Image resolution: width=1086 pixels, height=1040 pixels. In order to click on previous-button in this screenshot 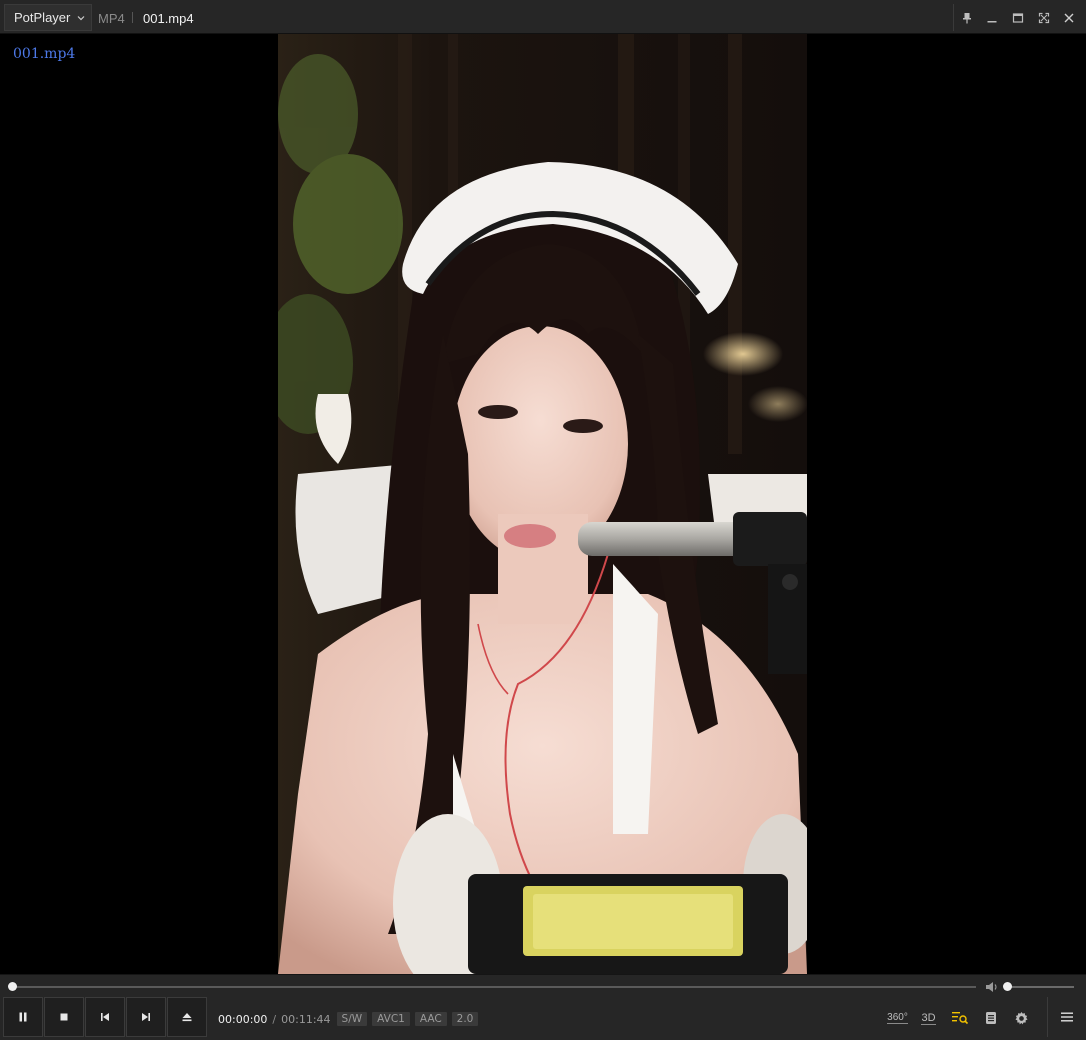, I will do `click(105, 1017)`.